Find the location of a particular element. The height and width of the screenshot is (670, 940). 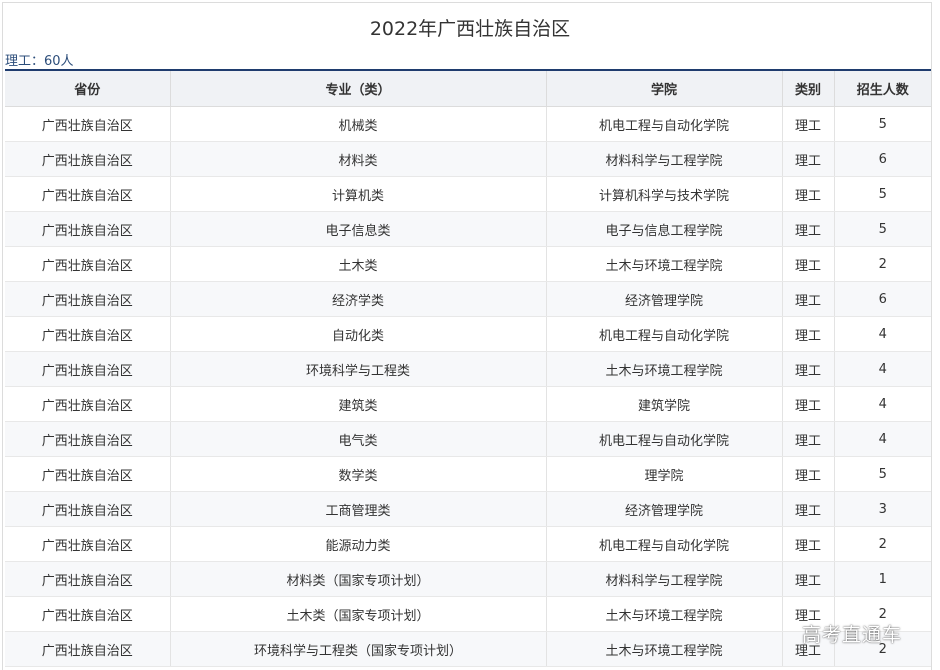

table-row: 广西壮族自治区 材料类 材料科学与工程学院 理工 6 is located at coordinates (468, 159).